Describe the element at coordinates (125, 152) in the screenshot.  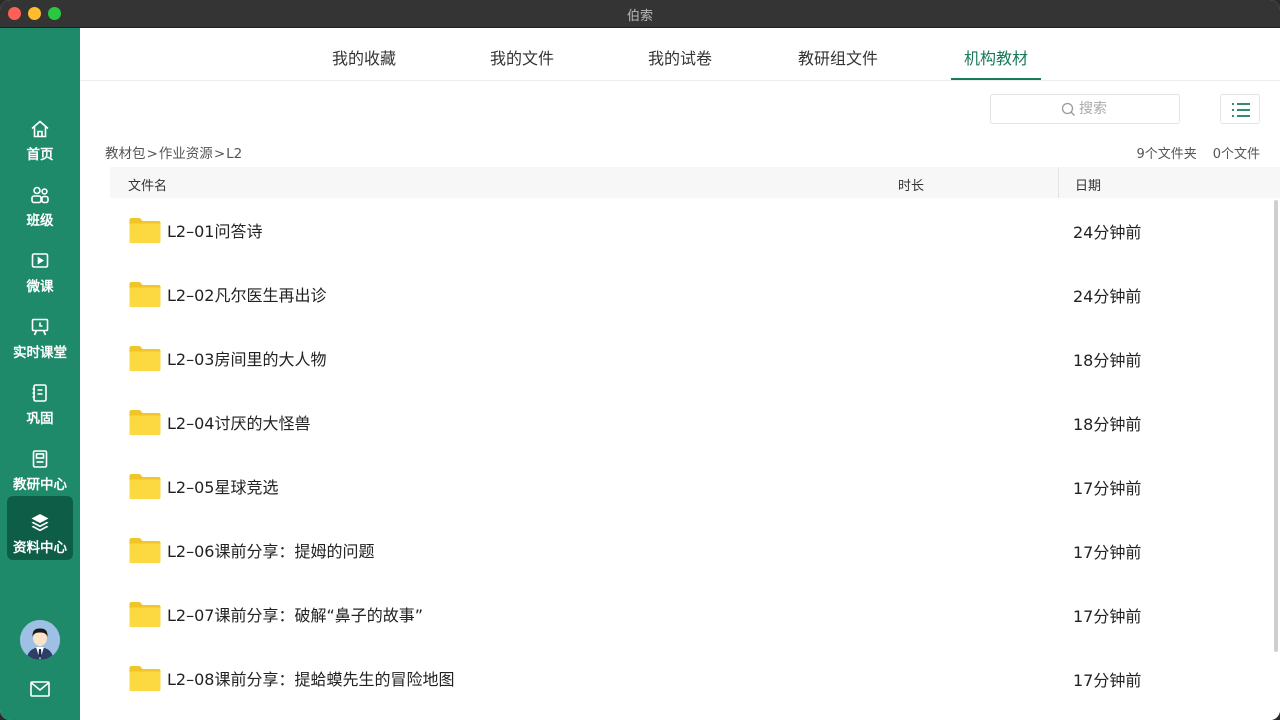
I see `breadcrumb-item: 教材包` at that location.